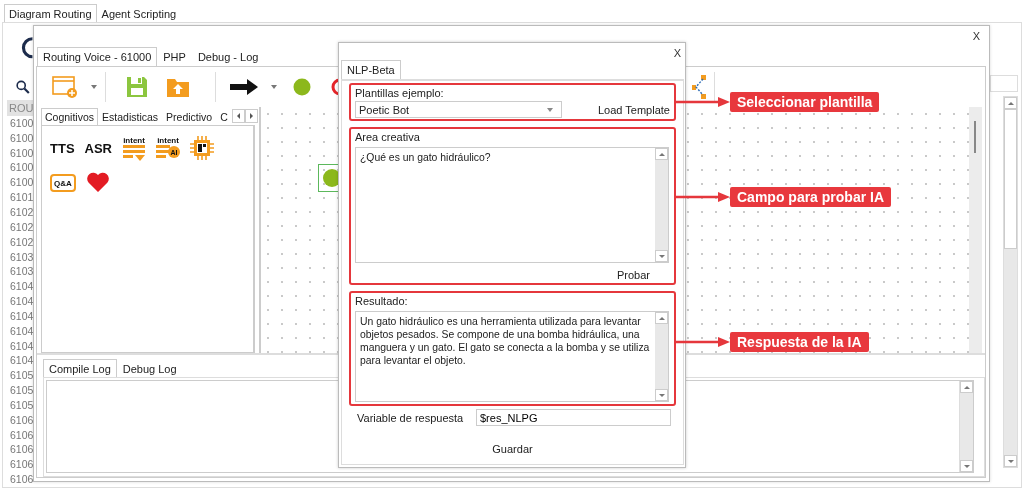 The height and width of the screenshot is (490, 1024). What do you see at coordinates (98, 148) in the screenshot?
I see `palette-item: ASR` at bounding box center [98, 148].